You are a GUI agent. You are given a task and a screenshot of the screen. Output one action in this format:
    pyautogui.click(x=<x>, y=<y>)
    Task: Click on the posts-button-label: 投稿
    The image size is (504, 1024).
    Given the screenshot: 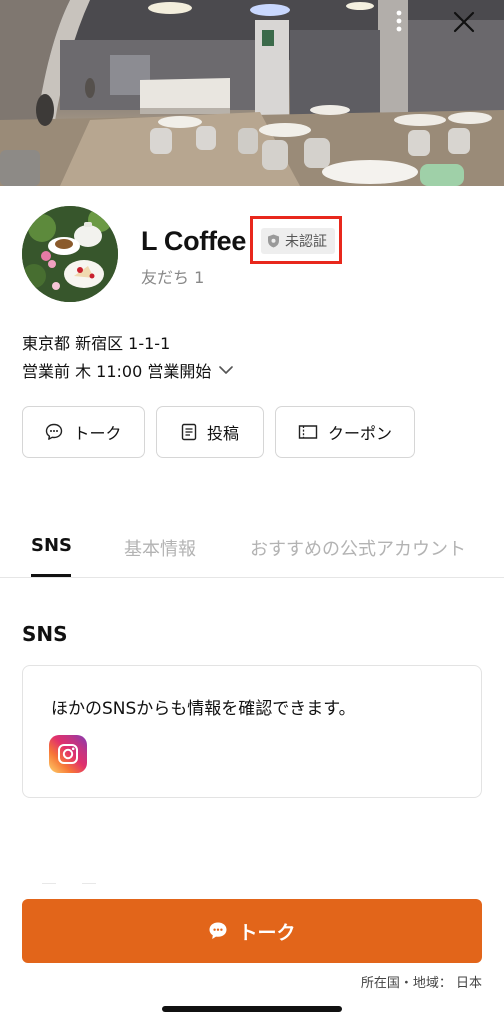 What is the action you would take?
    pyautogui.click(x=222, y=433)
    